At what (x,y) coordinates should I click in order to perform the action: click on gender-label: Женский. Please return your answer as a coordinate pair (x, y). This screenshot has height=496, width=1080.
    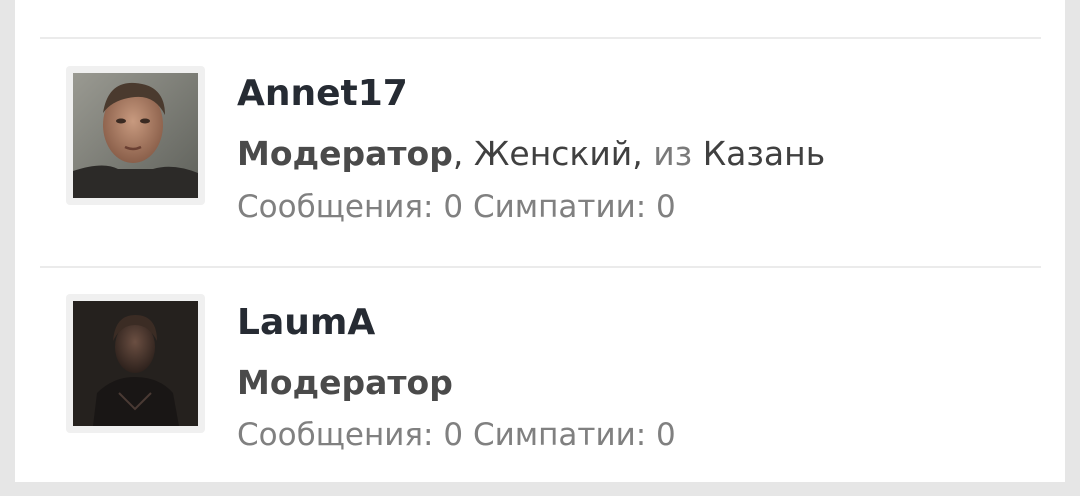
    Looking at the image, I should click on (553, 153).